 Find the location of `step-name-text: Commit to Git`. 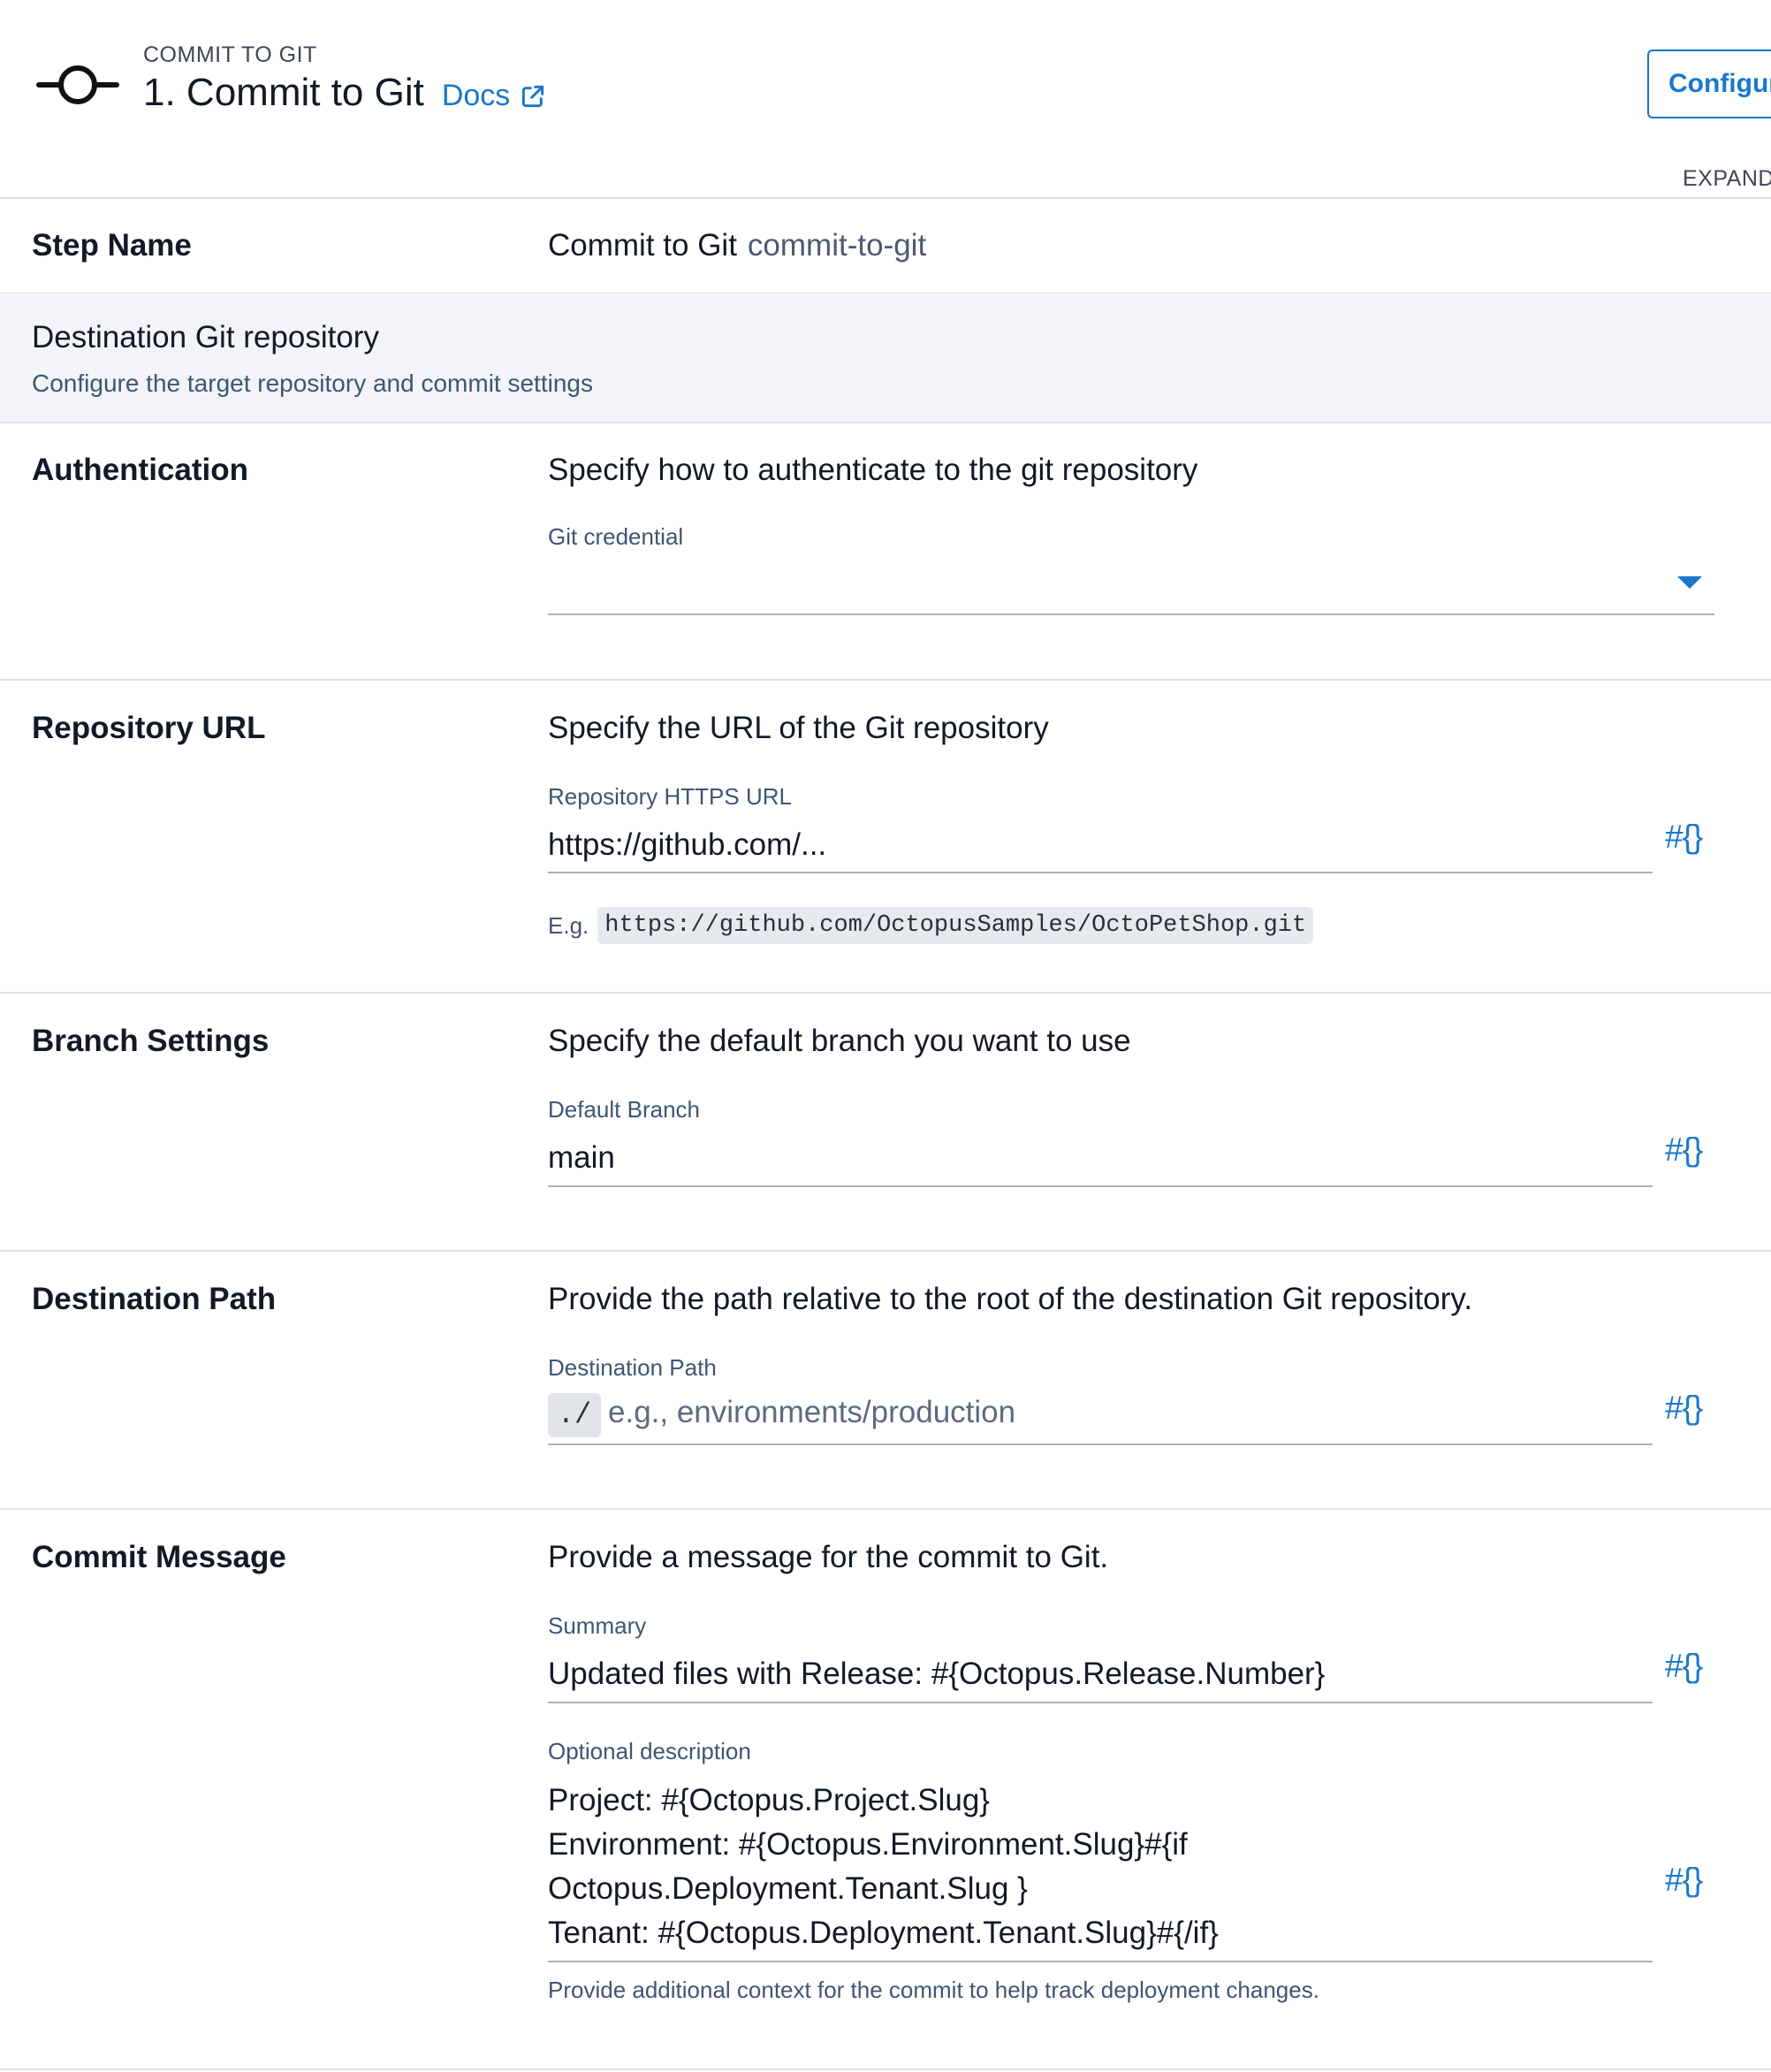

step-name-text: Commit to Git is located at coordinates (642, 245).